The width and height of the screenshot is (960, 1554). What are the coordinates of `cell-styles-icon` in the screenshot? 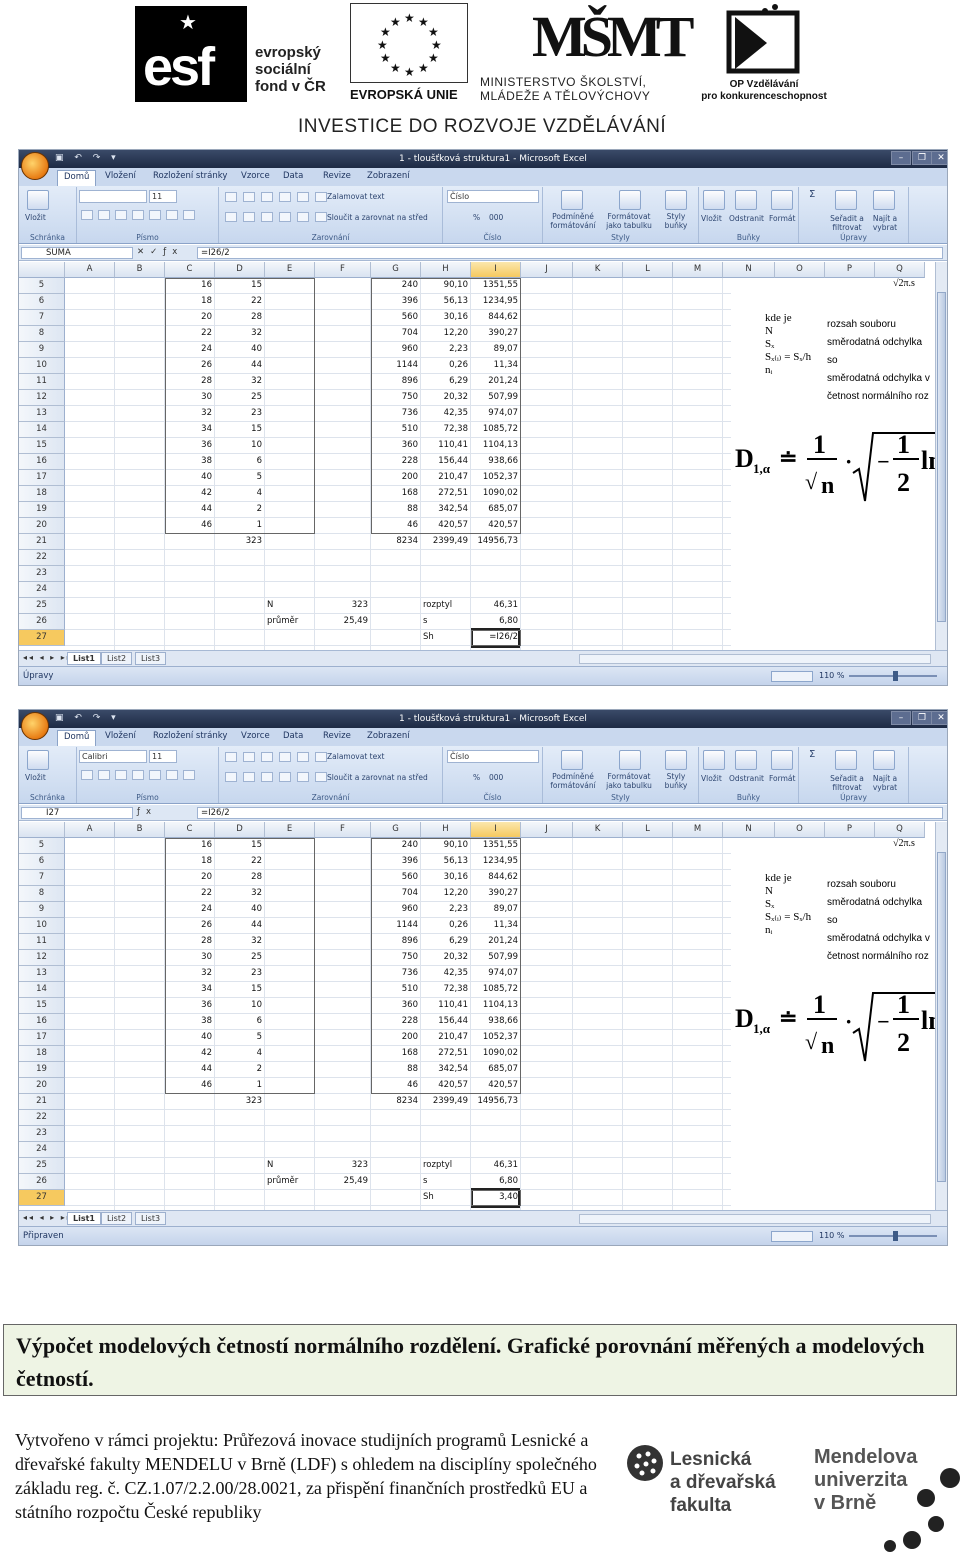 It's located at (676, 200).